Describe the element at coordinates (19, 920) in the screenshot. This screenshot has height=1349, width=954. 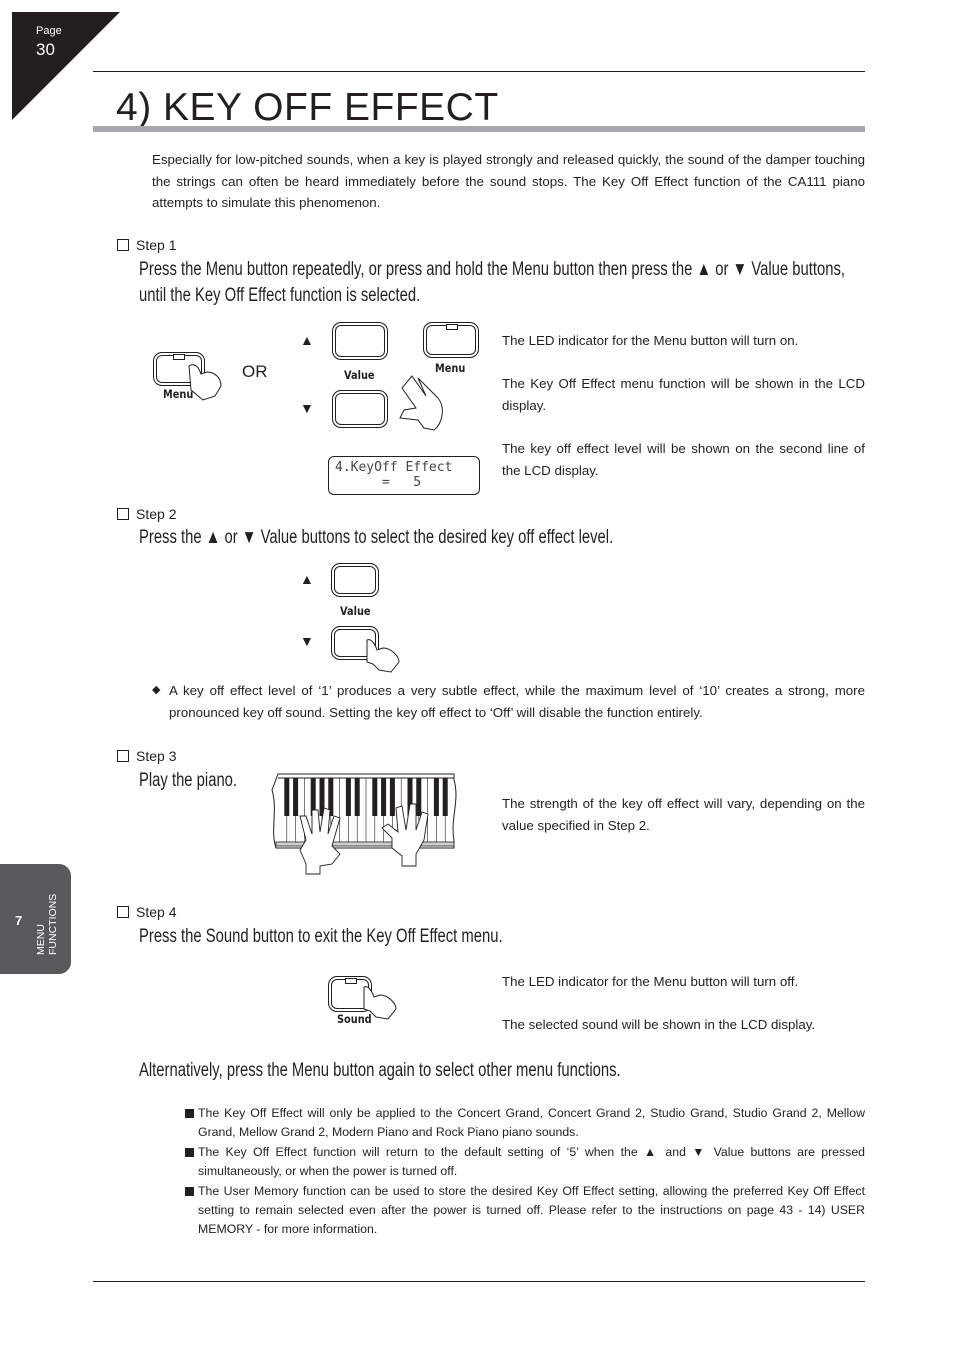
I see `chapter-number: 7` at that location.